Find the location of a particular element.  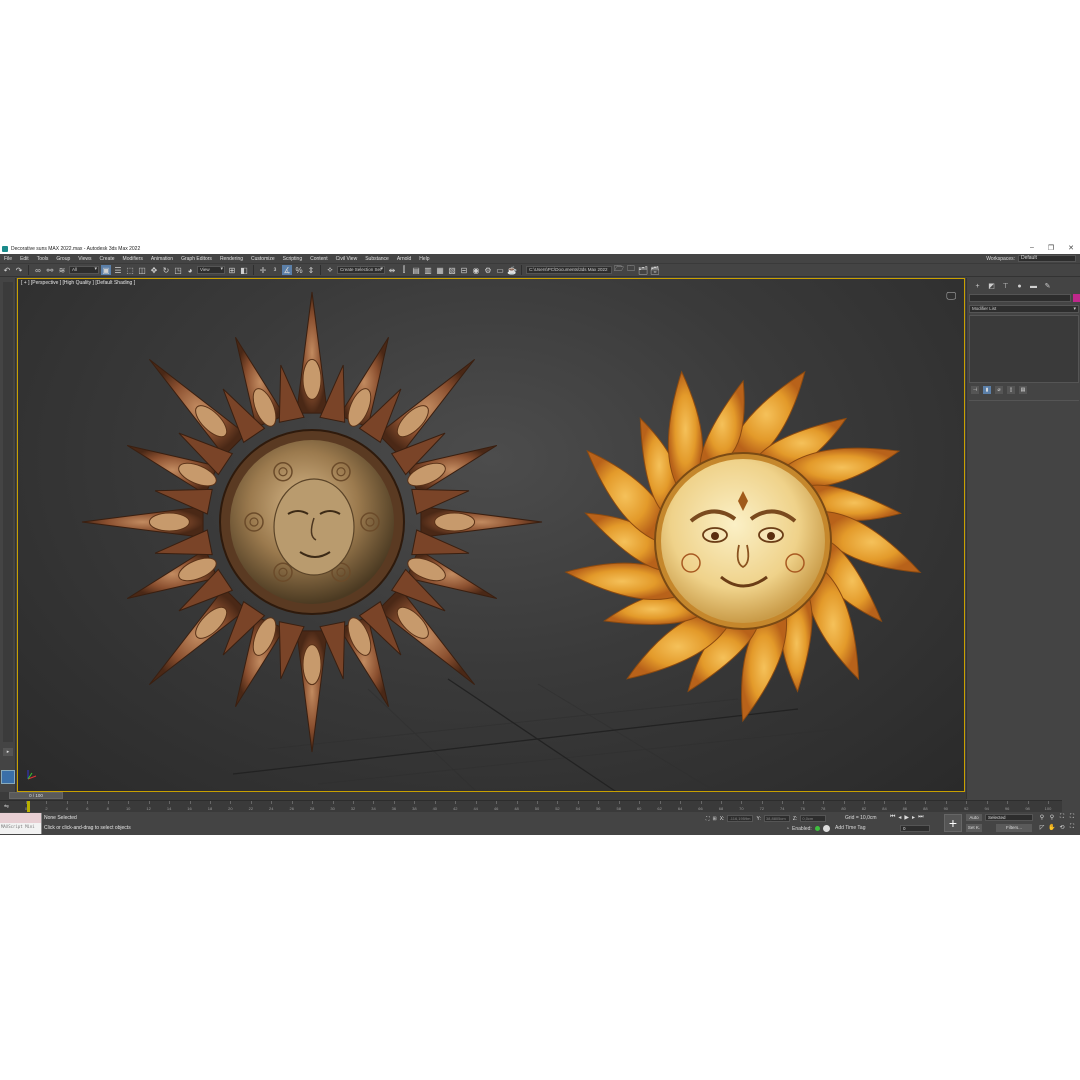

menu-edit: Edit is located at coordinates (24, 259).